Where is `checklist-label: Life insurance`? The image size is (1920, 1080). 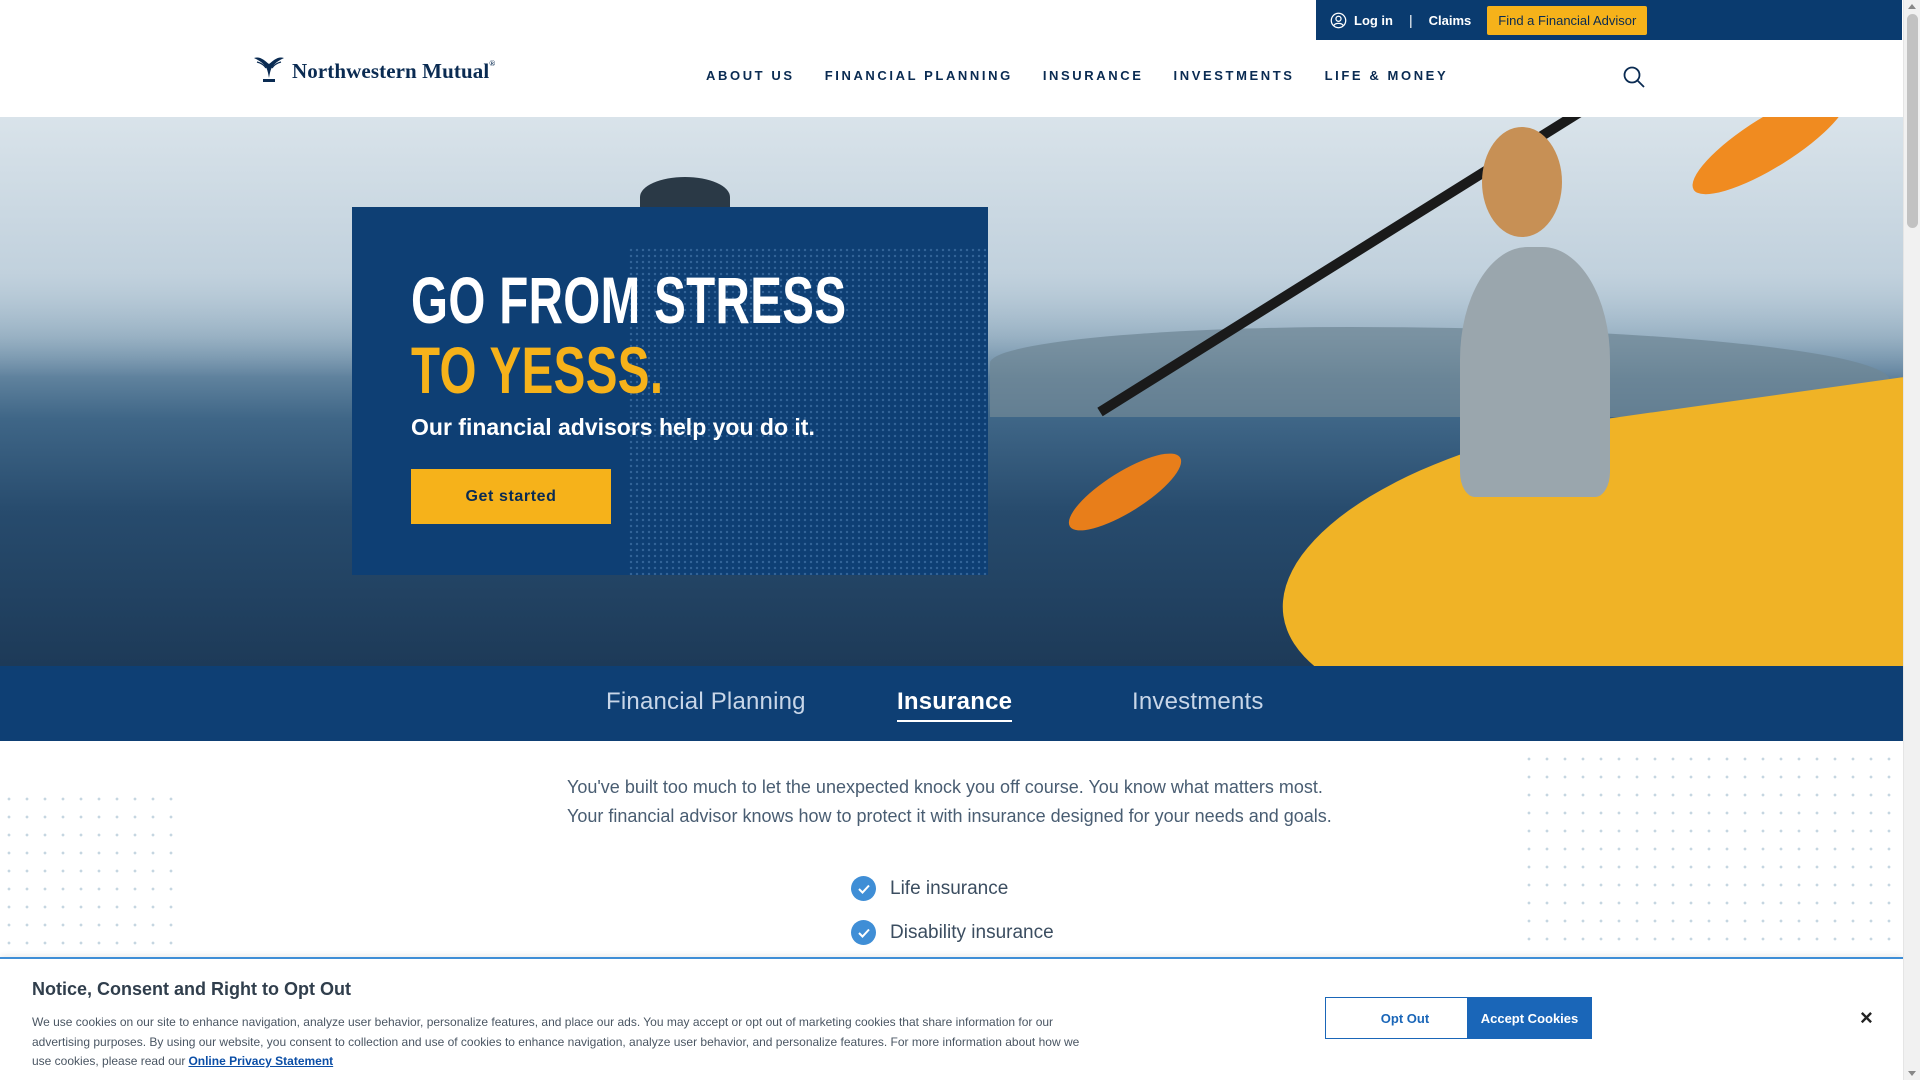
checklist-label: Life insurance is located at coordinates (949, 888).